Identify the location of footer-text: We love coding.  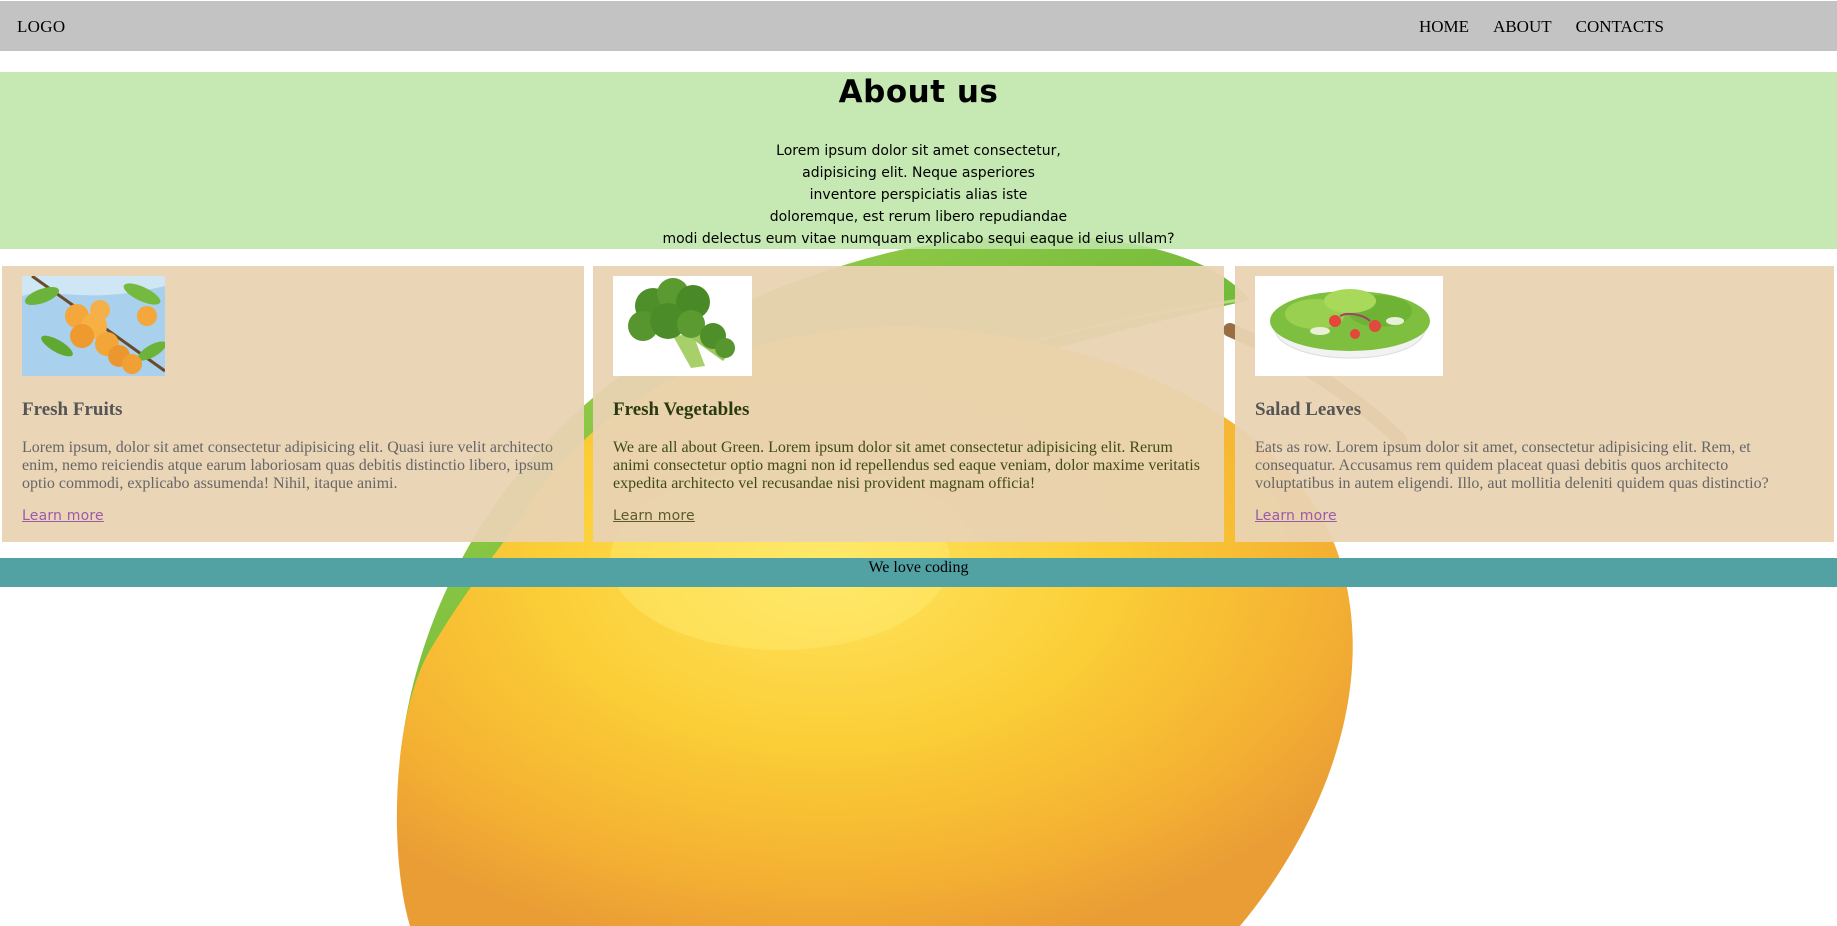
(918, 567).